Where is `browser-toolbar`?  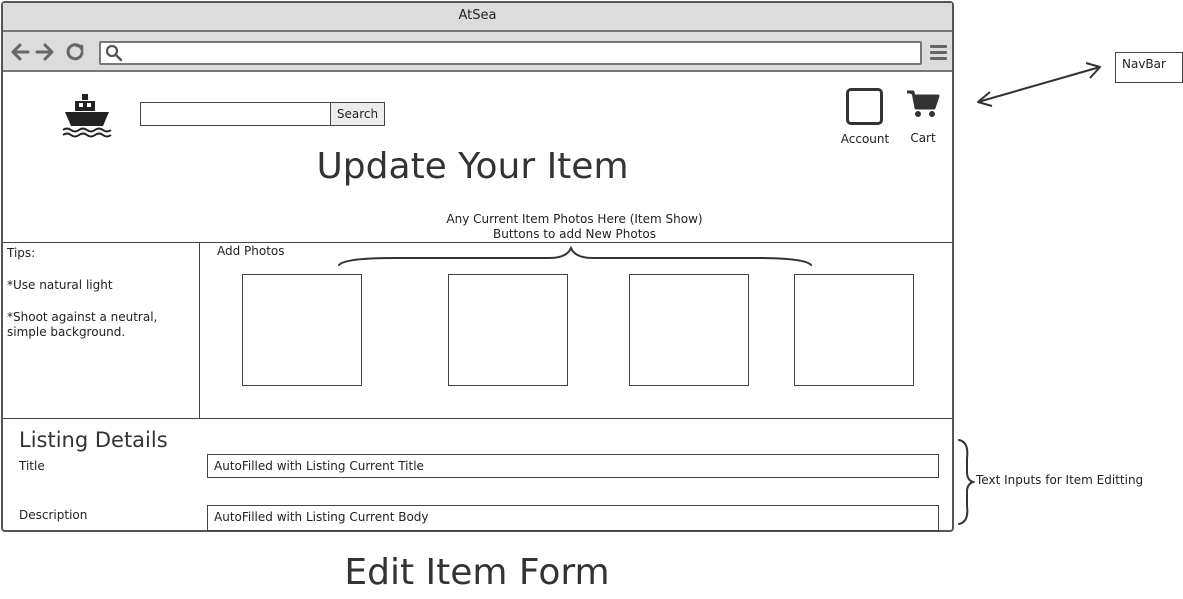 browser-toolbar is located at coordinates (477, 52).